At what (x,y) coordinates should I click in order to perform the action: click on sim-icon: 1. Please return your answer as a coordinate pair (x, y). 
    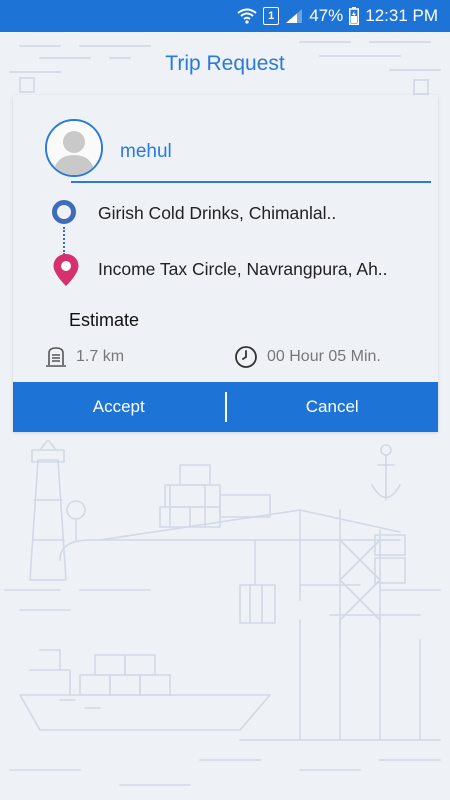
    Looking at the image, I should click on (271, 16).